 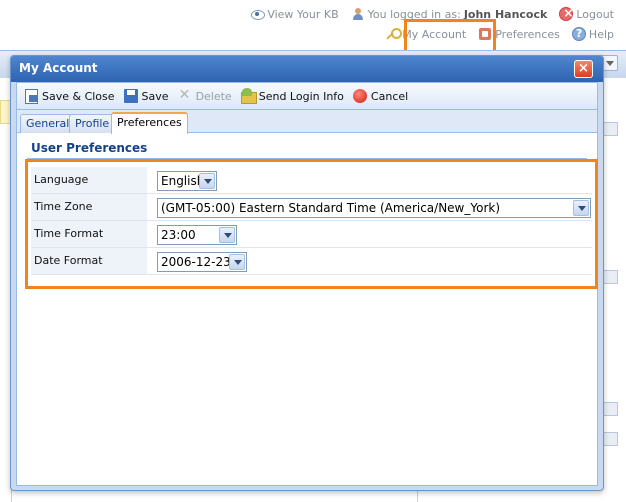 What do you see at coordinates (58, 68) in the screenshot?
I see `window-title: My Account` at bounding box center [58, 68].